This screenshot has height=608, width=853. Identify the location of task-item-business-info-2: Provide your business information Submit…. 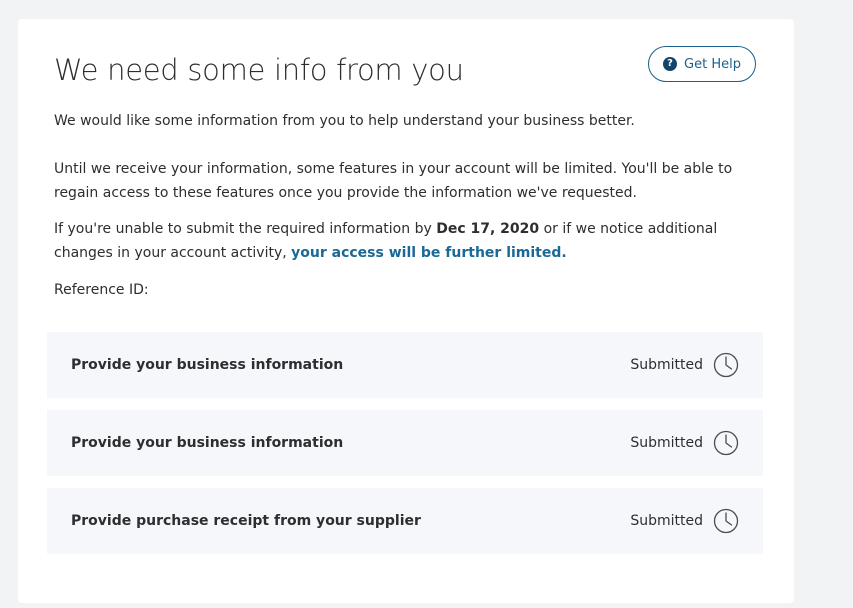
(405, 443).